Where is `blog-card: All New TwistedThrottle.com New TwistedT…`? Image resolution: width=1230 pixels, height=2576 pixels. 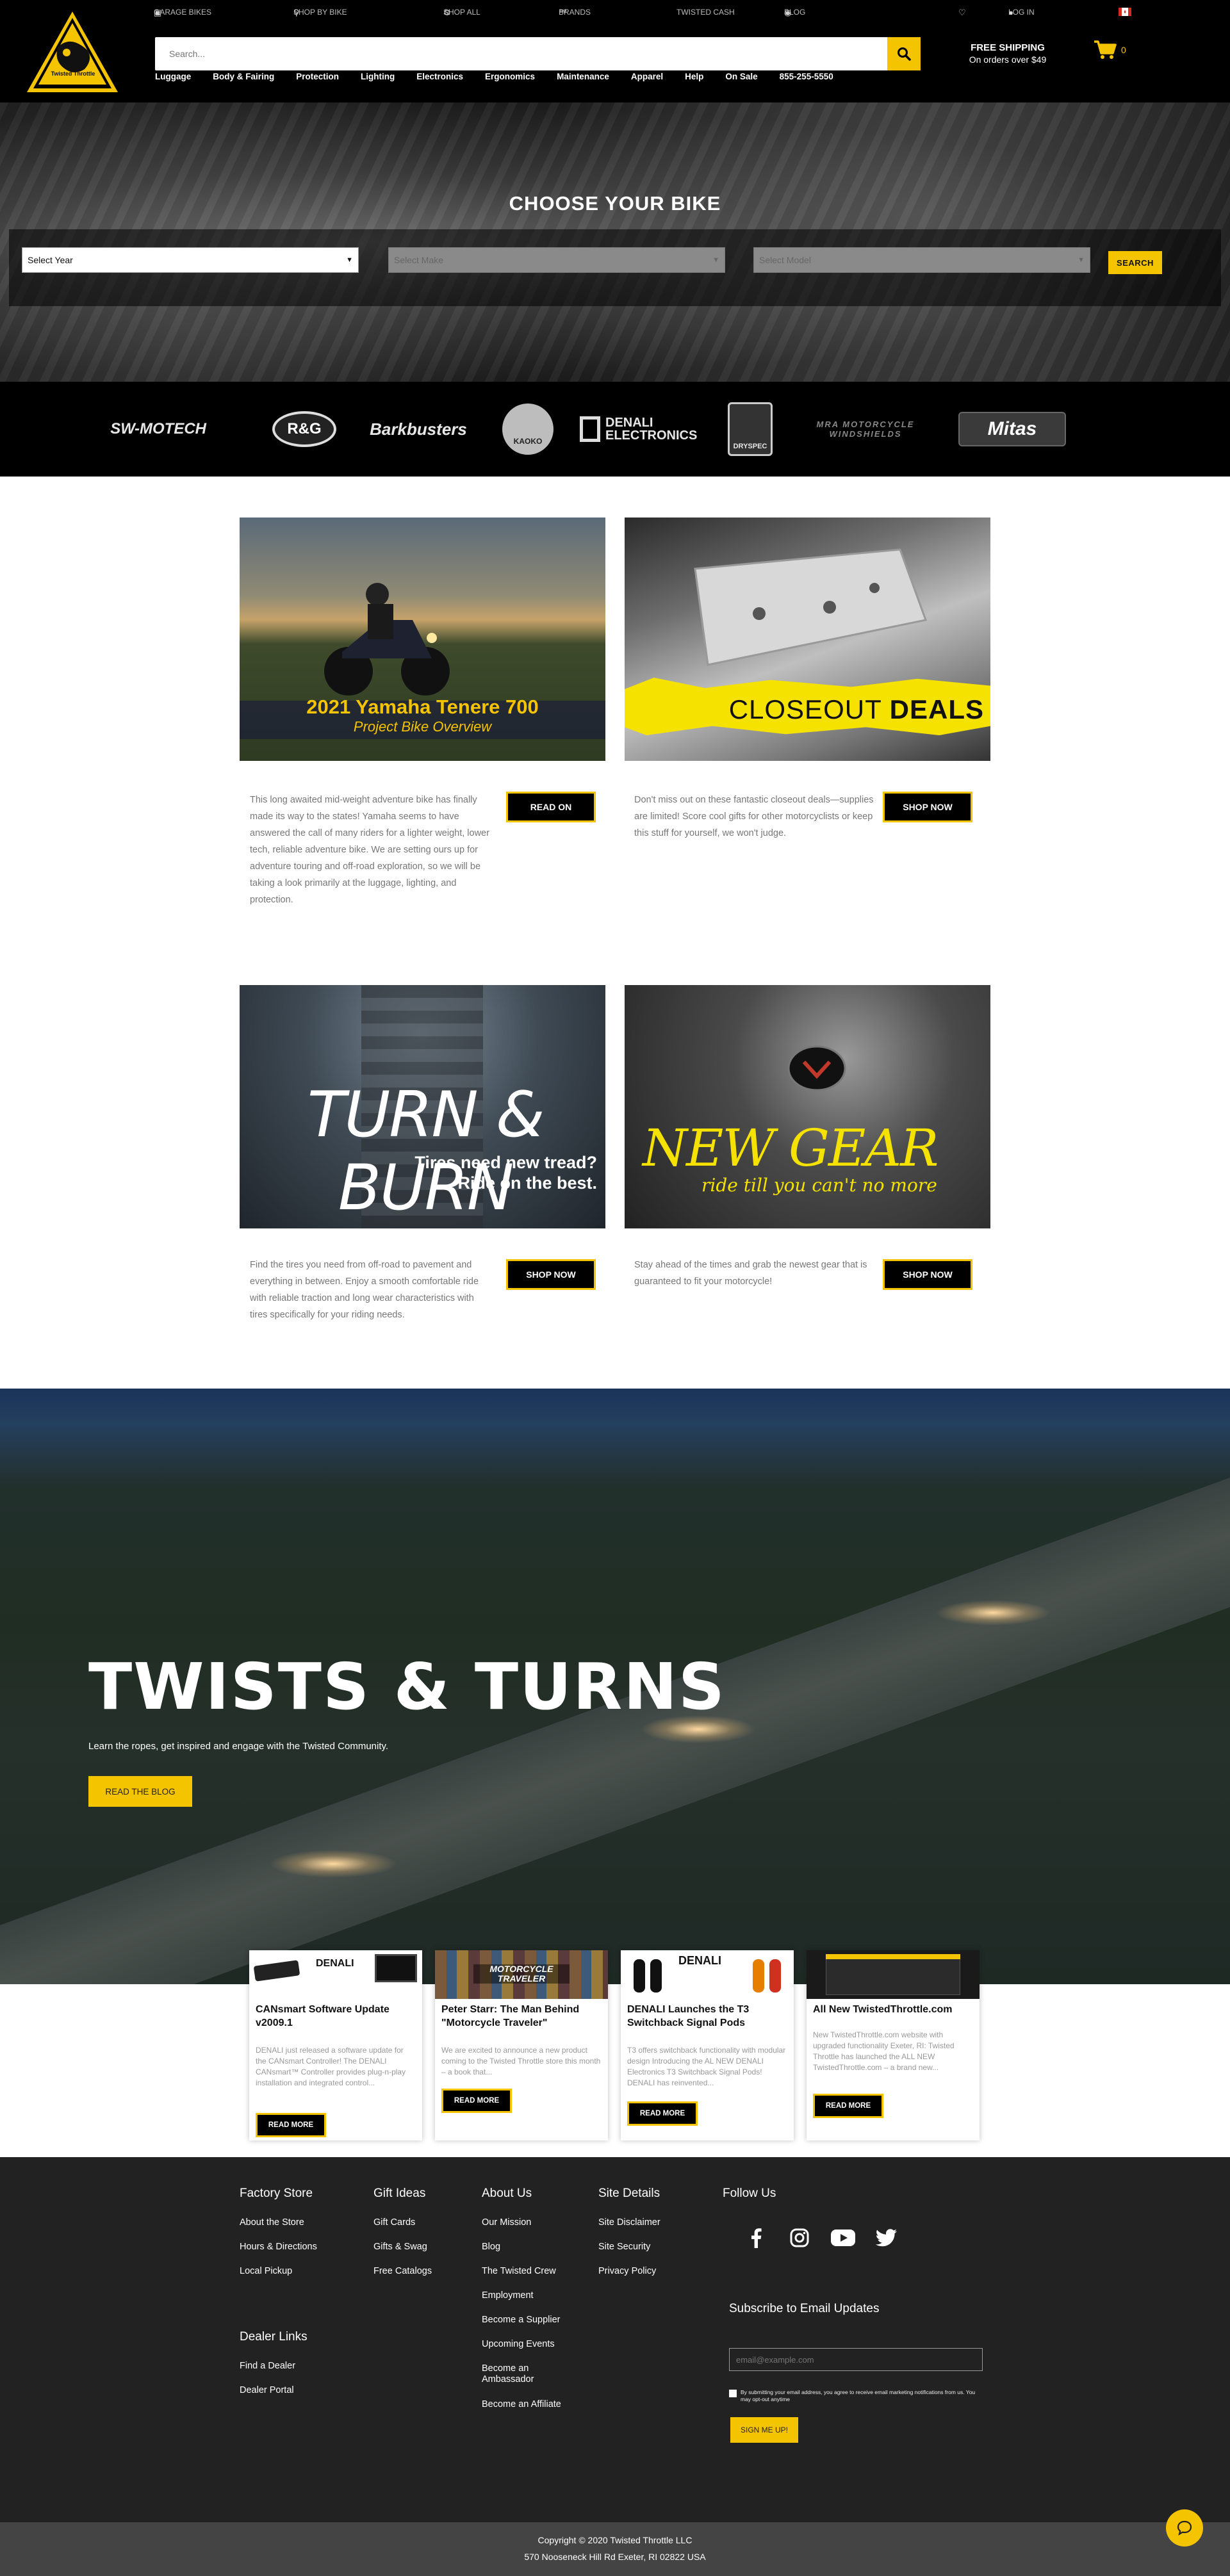 blog-card: All New TwistedThrottle.com New TwistedT… is located at coordinates (893, 2045).